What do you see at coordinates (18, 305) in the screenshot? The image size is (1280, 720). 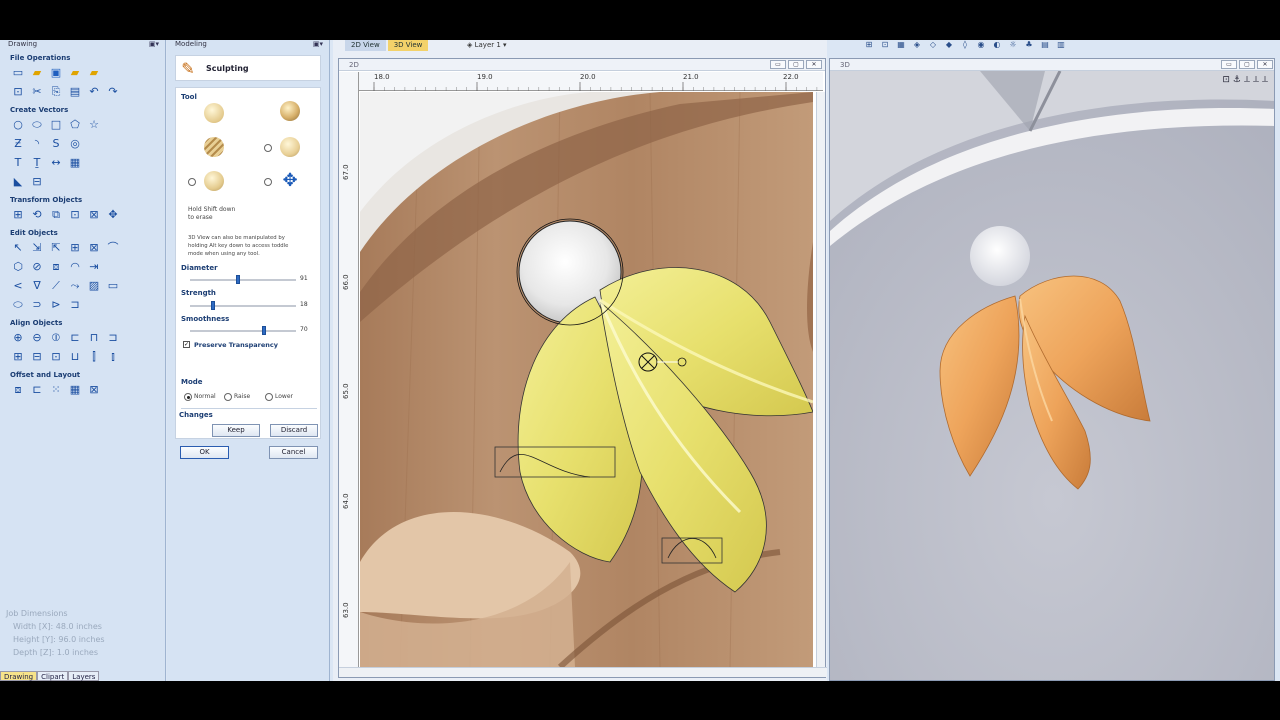 I see `shape-icon: ⬭` at bounding box center [18, 305].